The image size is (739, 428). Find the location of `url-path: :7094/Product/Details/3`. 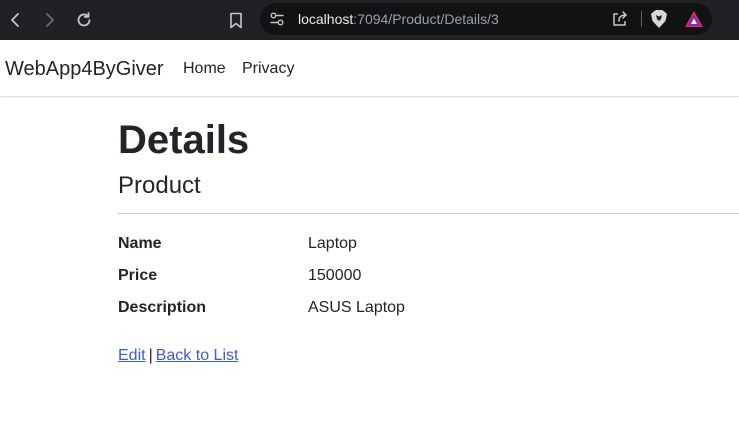

url-path: :7094/Product/Details/3 is located at coordinates (426, 19).